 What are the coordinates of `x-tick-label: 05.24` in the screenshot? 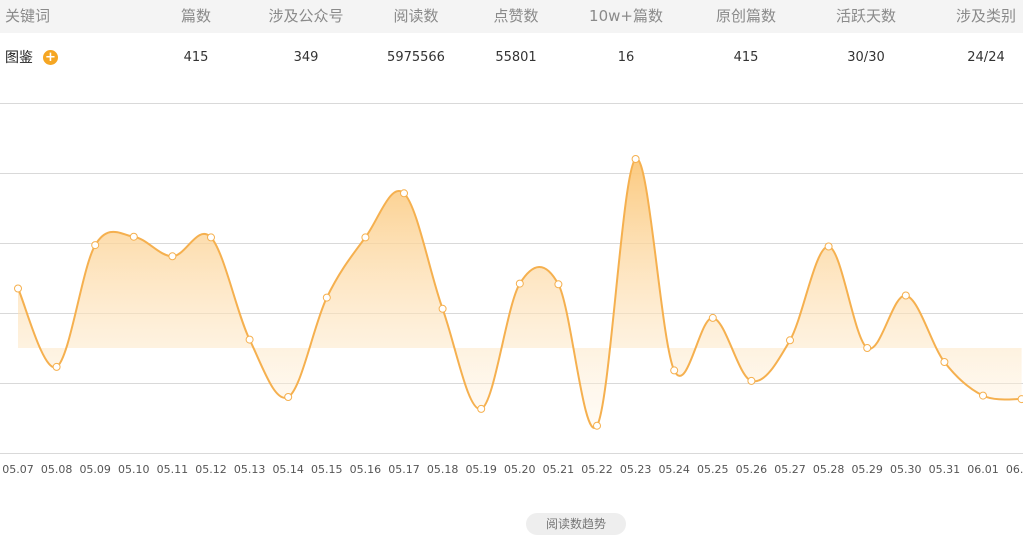 It's located at (674, 469).